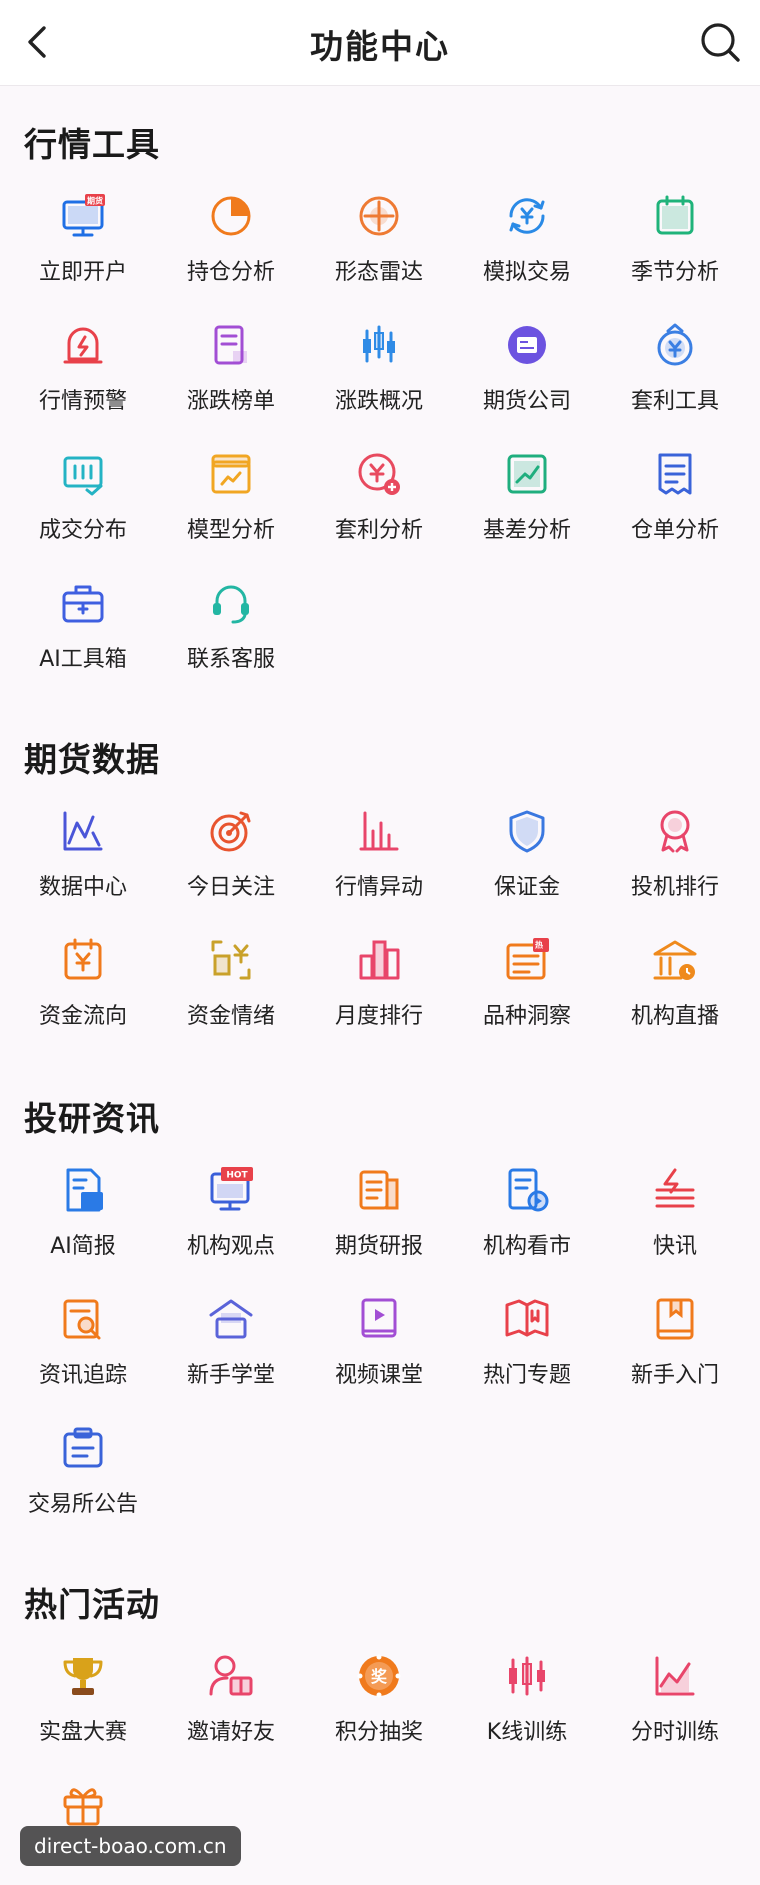 The height and width of the screenshot is (1885, 760). What do you see at coordinates (379, 216) in the screenshot?
I see `radar-target-icon` at bounding box center [379, 216].